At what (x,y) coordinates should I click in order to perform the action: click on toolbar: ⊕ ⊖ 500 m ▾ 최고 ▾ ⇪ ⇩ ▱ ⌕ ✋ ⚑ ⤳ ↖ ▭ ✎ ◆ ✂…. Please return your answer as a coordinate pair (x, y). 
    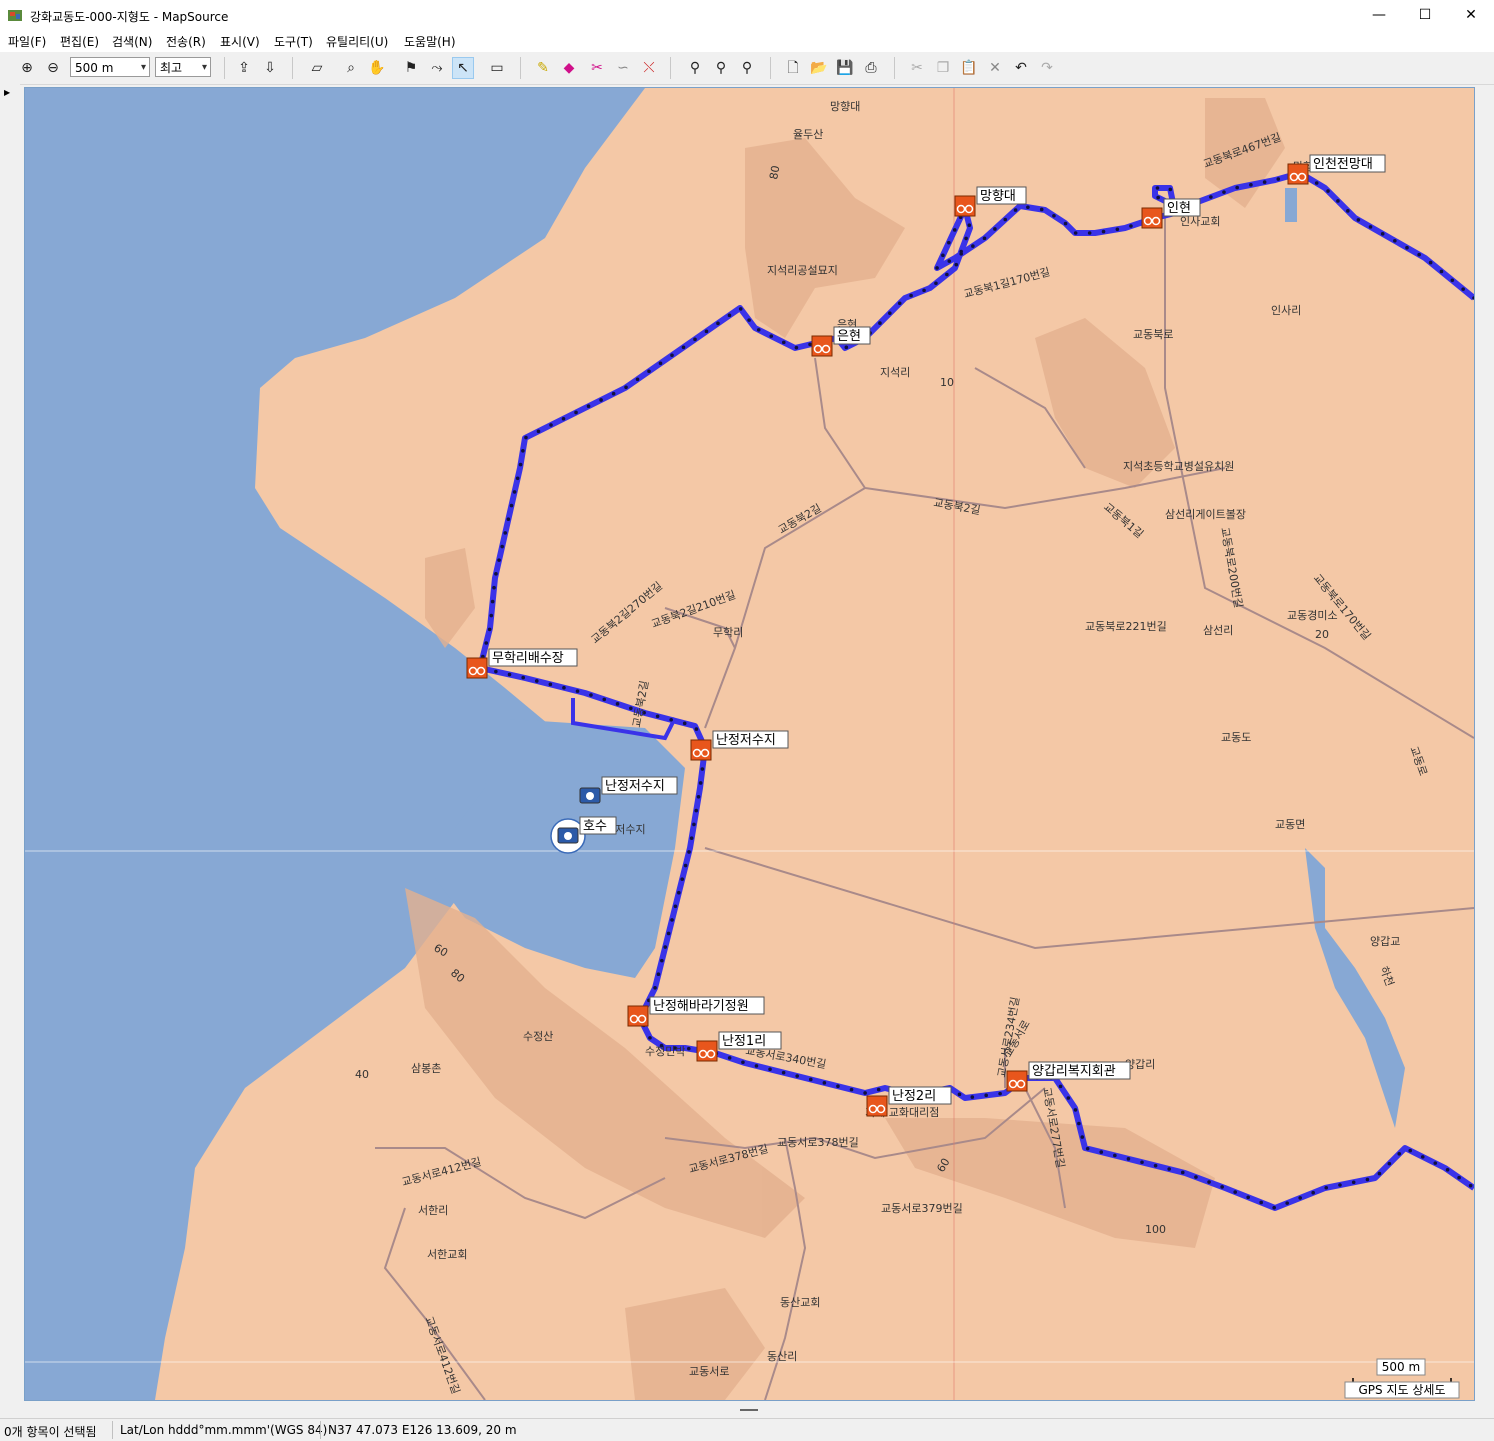
    Looking at the image, I should click on (747, 68).